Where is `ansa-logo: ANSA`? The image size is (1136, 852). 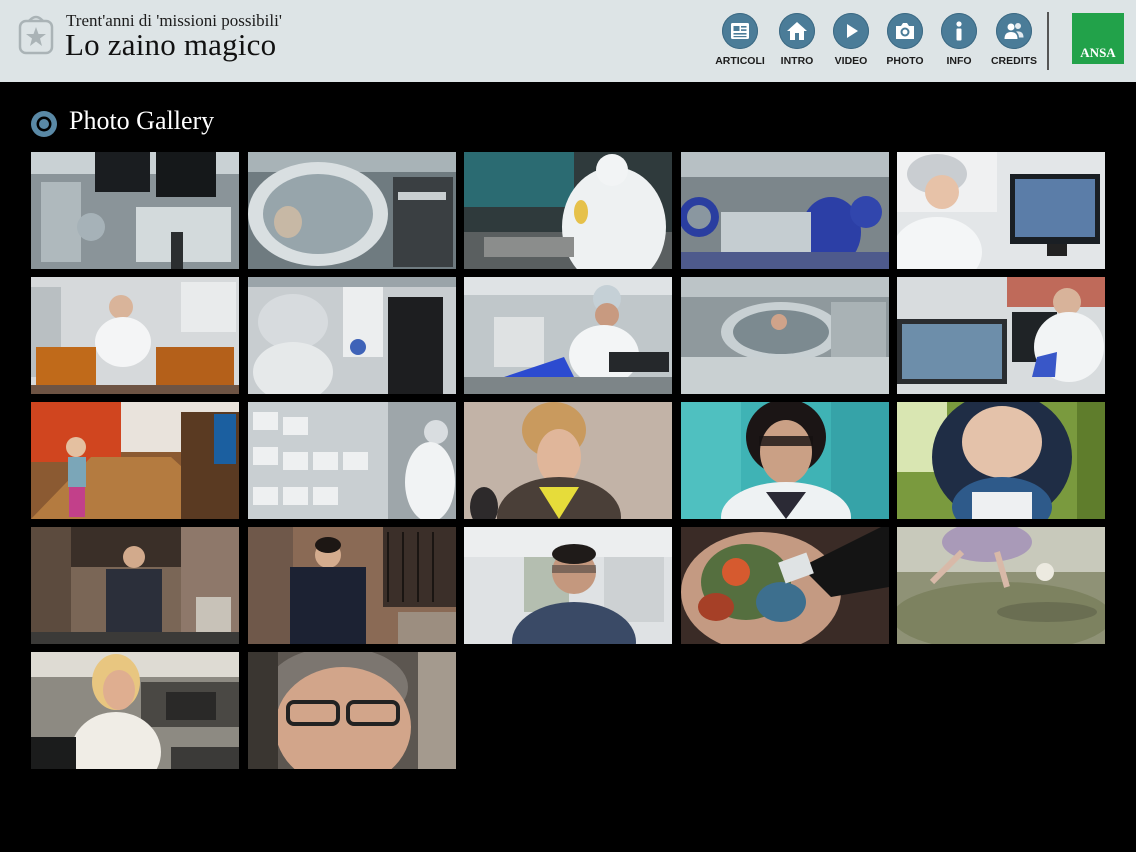
ansa-logo: ANSA is located at coordinates (1098, 38).